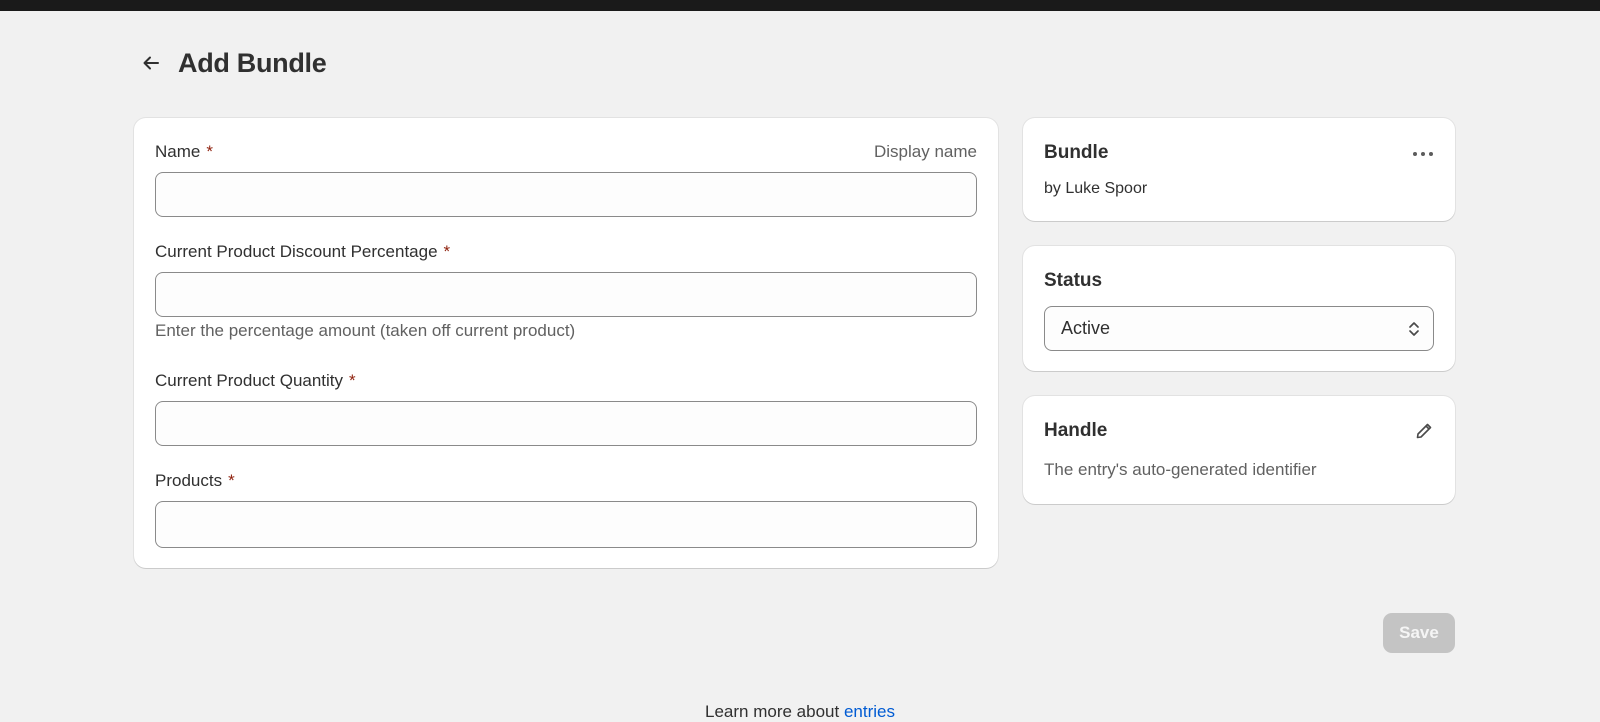 This screenshot has width=1600, height=722. Describe the element at coordinates (566, 294) in the screenshot. I see `discount-percentage-input` at that location.